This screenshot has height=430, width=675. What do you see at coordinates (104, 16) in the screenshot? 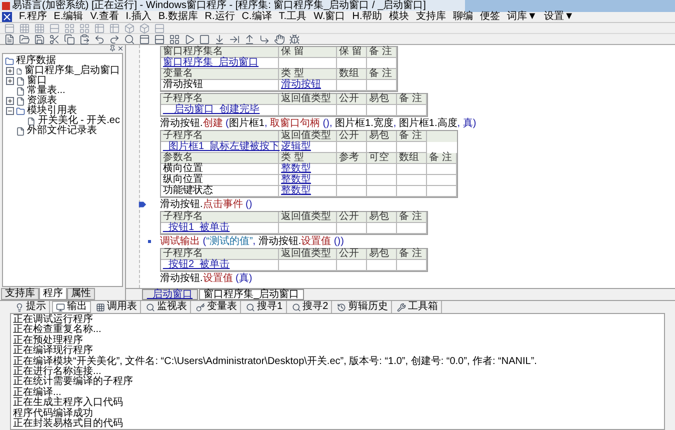
I see `menu-item: V.查看` at bounding box center [104, 16].